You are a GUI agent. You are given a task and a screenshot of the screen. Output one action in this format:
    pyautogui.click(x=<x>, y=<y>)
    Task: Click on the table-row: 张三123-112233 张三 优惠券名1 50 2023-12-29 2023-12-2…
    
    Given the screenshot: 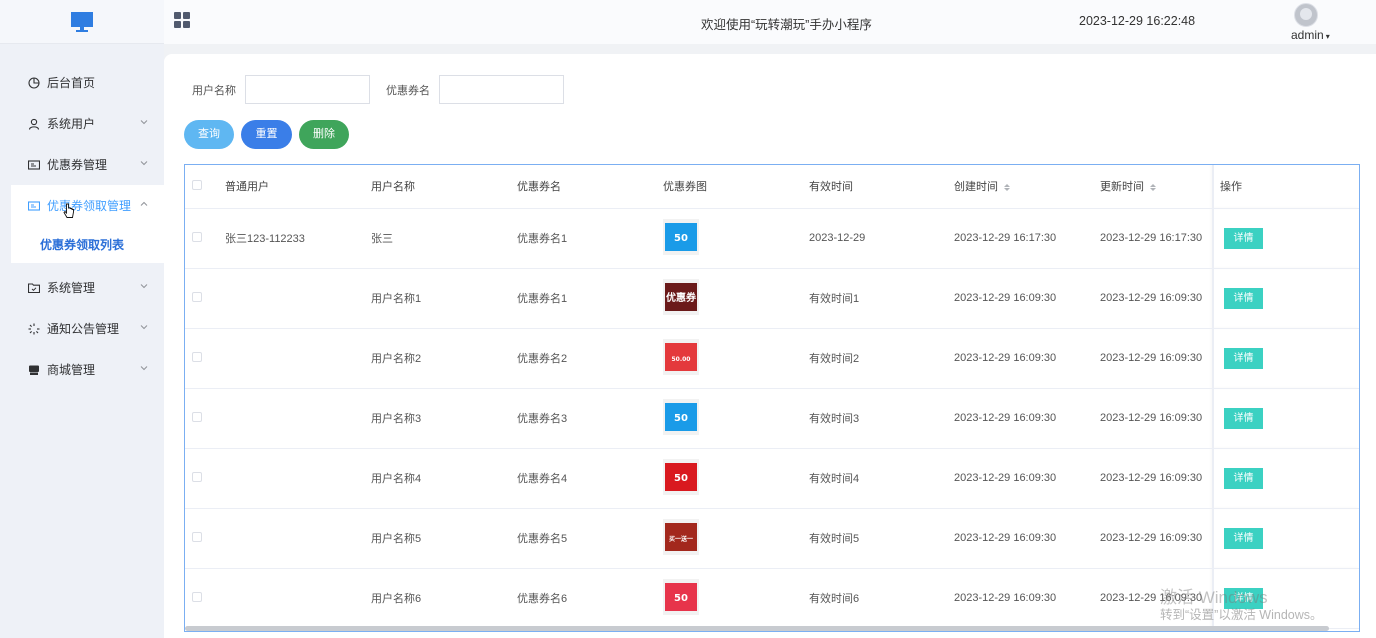 What is the action you would take?
    pyautogui.click(x=772, y=238)
    